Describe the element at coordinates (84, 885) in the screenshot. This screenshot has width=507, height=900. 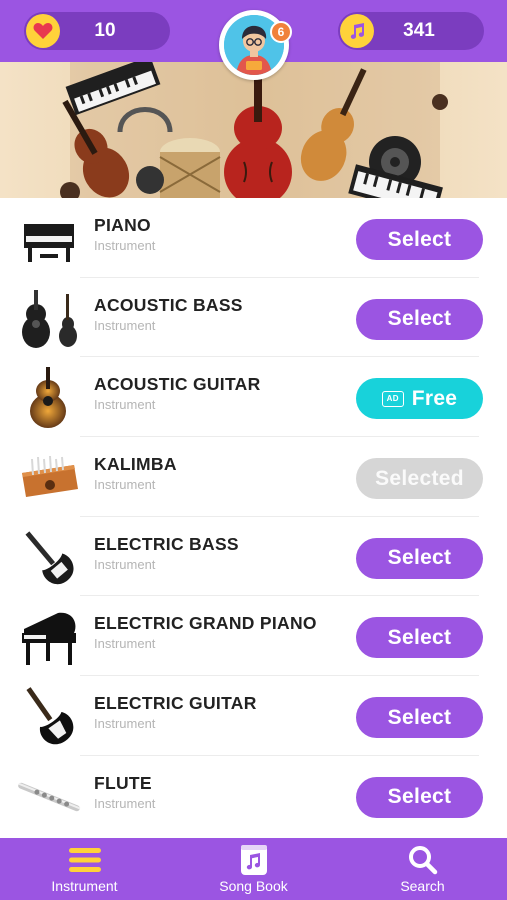
I see `nav-instrument-label: Instrument` at that location.